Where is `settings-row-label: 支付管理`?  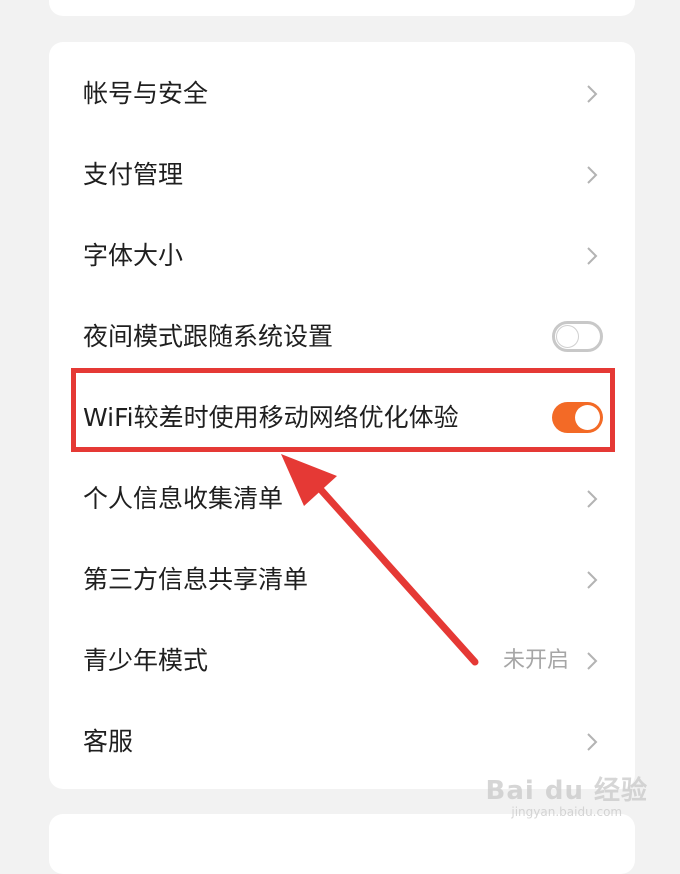 settings-row-label: 支付管理 is located at coordinates (133, 174).